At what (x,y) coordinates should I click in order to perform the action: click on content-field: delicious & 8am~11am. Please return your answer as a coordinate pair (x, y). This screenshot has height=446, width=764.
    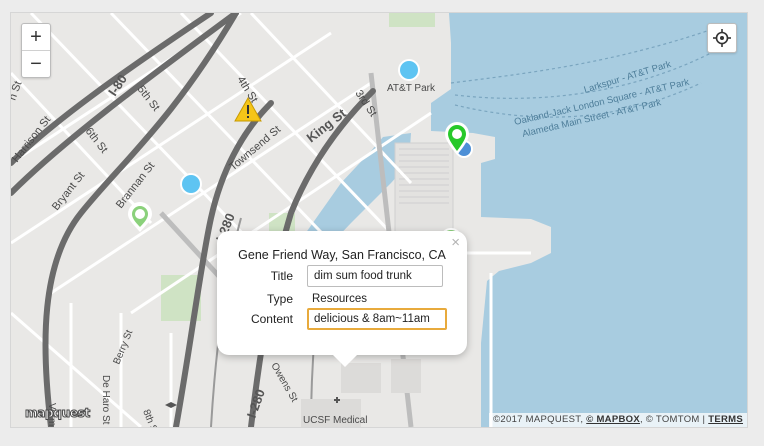
    Looking at the image, I should click on (377, 319).